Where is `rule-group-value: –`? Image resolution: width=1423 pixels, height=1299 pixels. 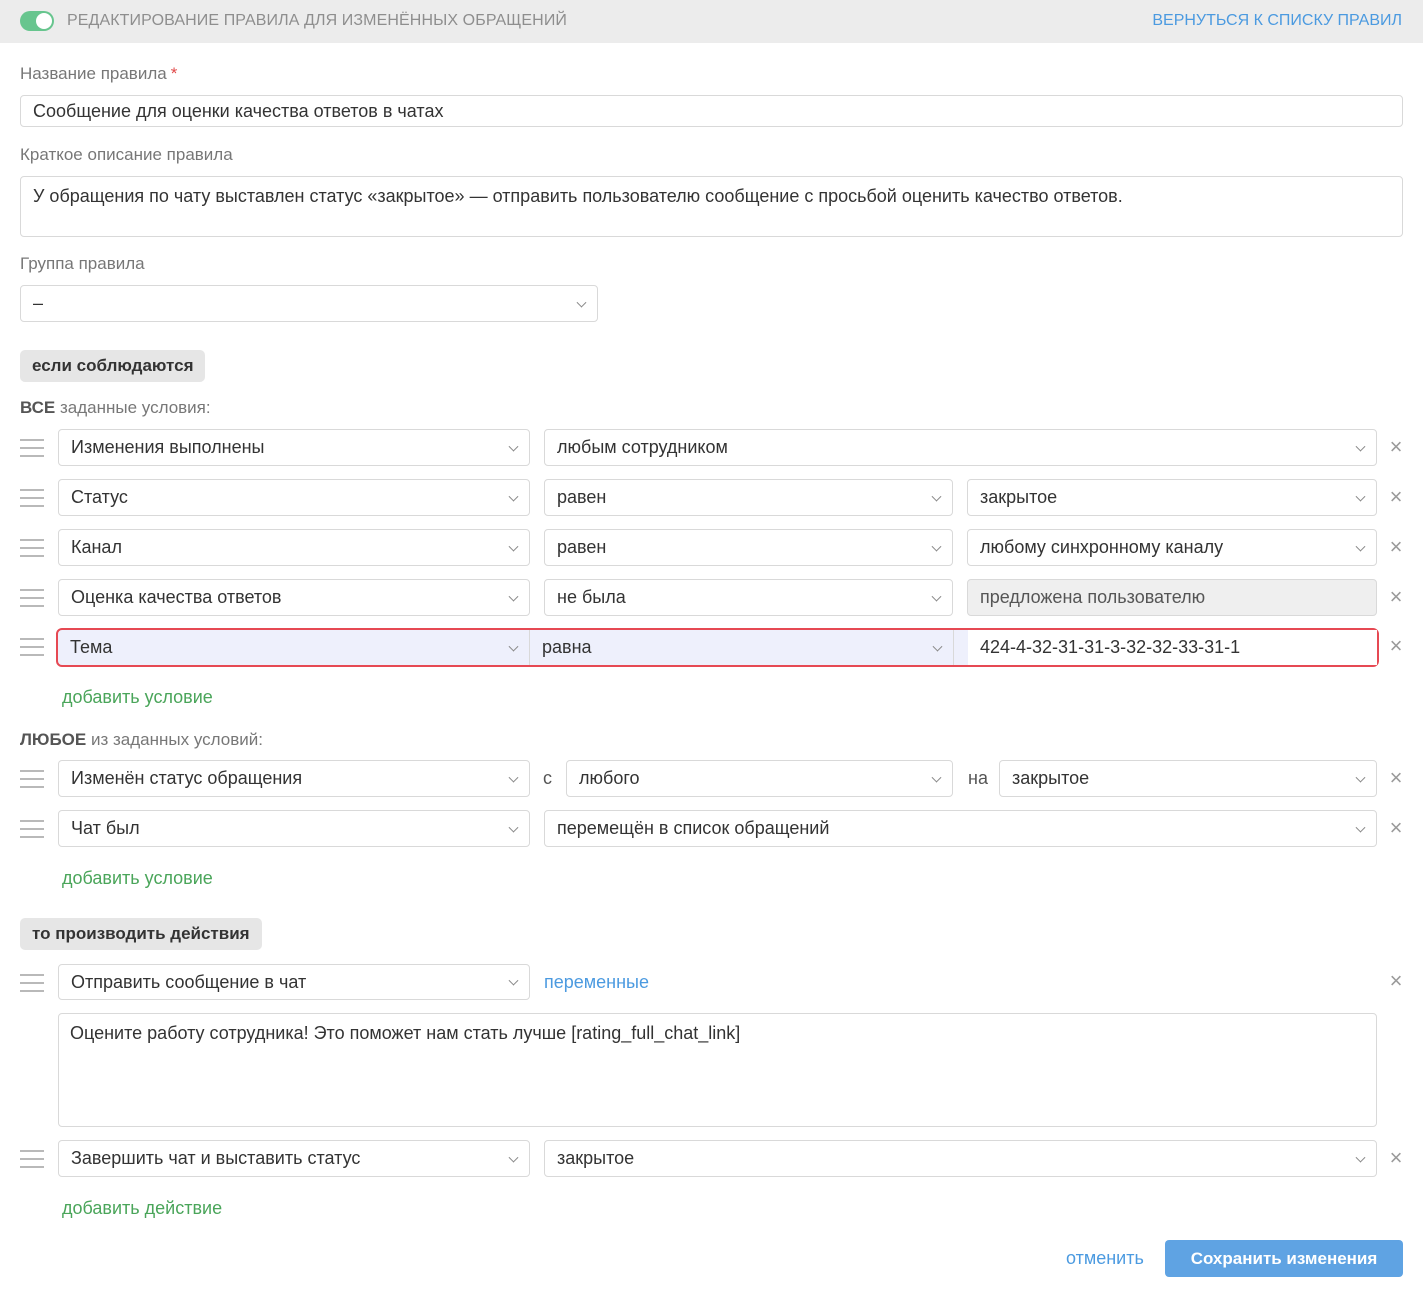
rule-group-value: – is located at coordinates (38, 303).